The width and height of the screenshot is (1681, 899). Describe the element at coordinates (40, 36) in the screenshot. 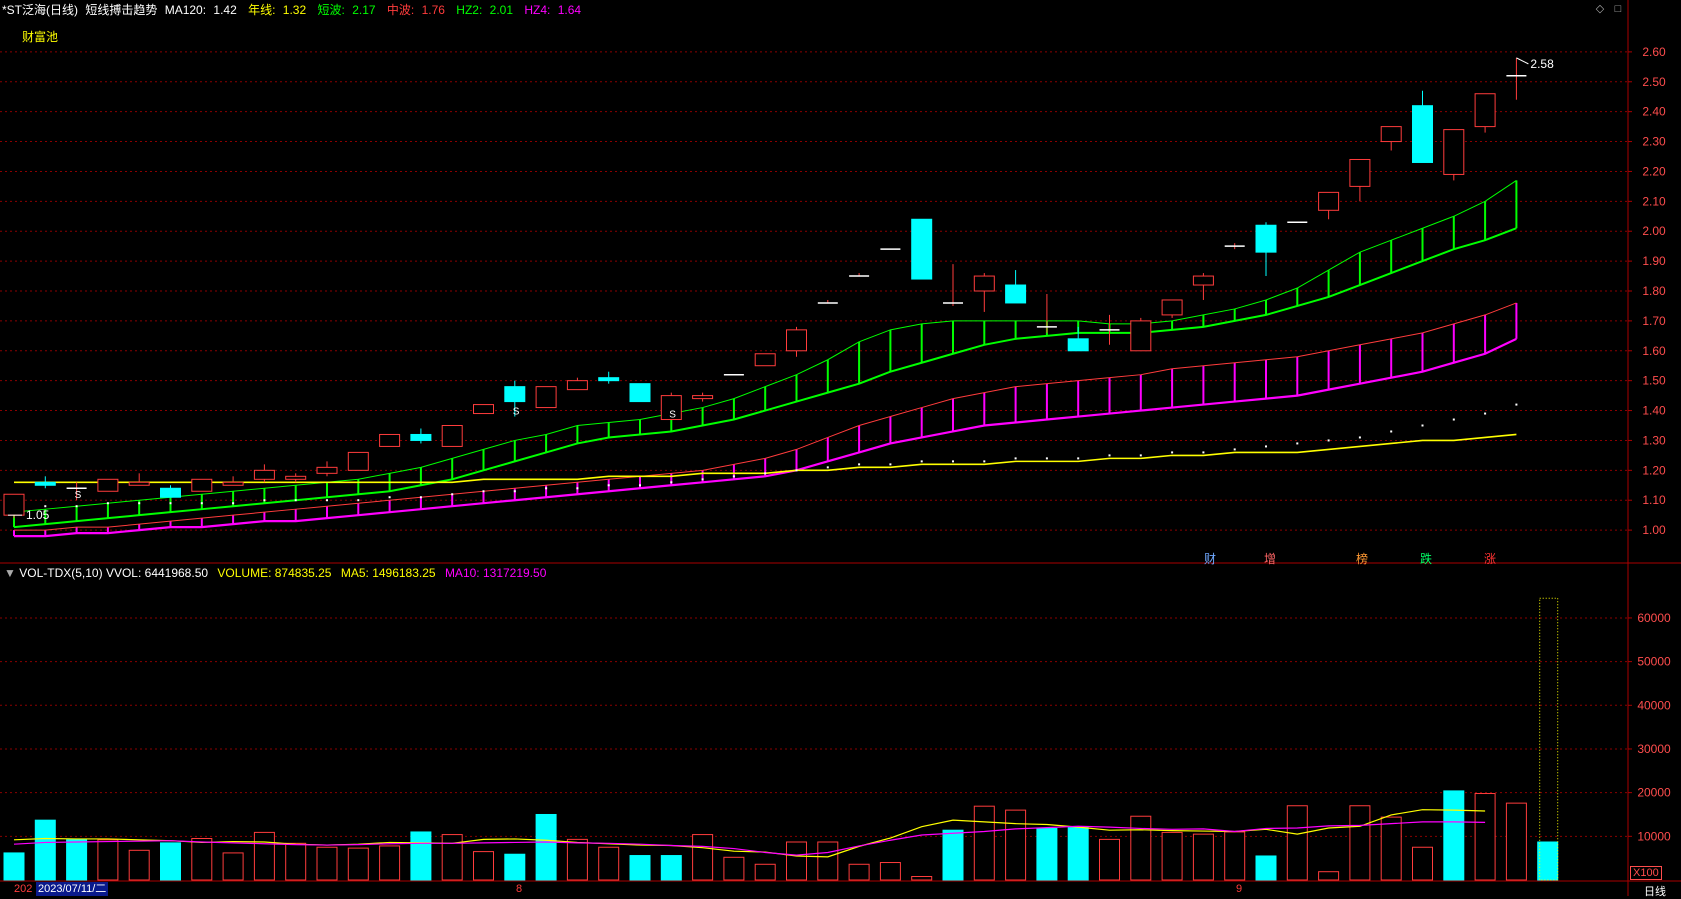

I see `wealth-pool-label: 财富池` at that location.